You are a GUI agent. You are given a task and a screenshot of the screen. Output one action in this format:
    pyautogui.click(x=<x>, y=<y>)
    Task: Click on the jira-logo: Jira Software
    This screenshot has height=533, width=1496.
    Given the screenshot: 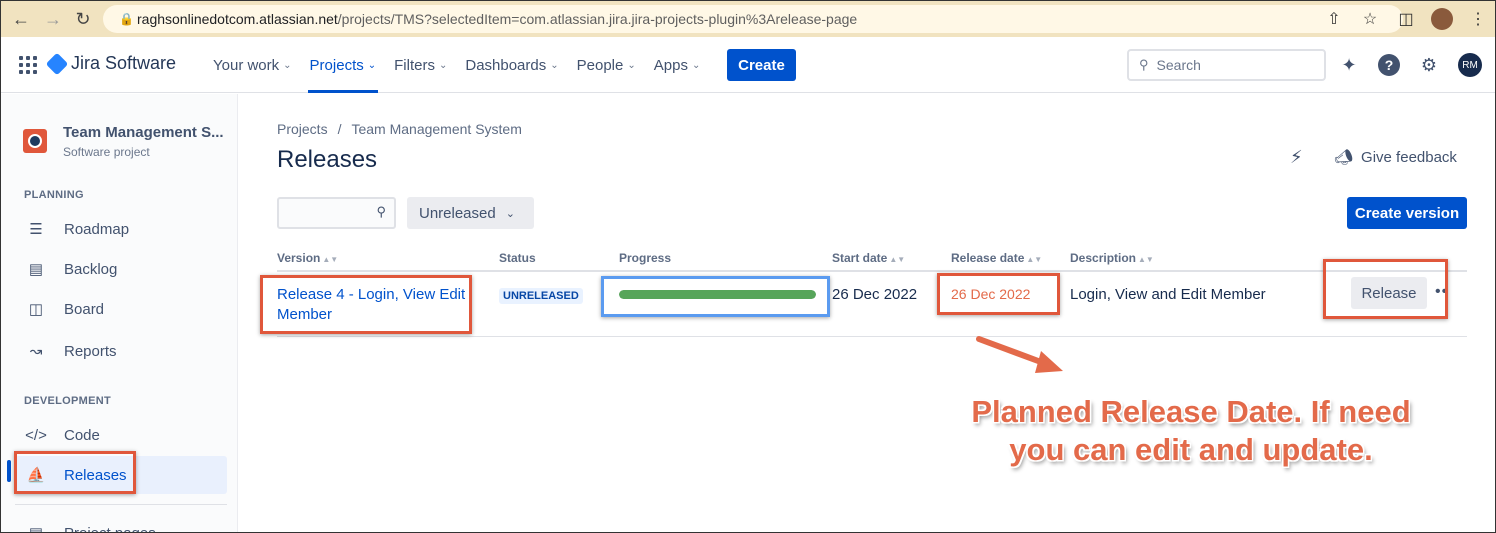 What is the action you would take?
    pyautogui.click(x=110, y=63)
    